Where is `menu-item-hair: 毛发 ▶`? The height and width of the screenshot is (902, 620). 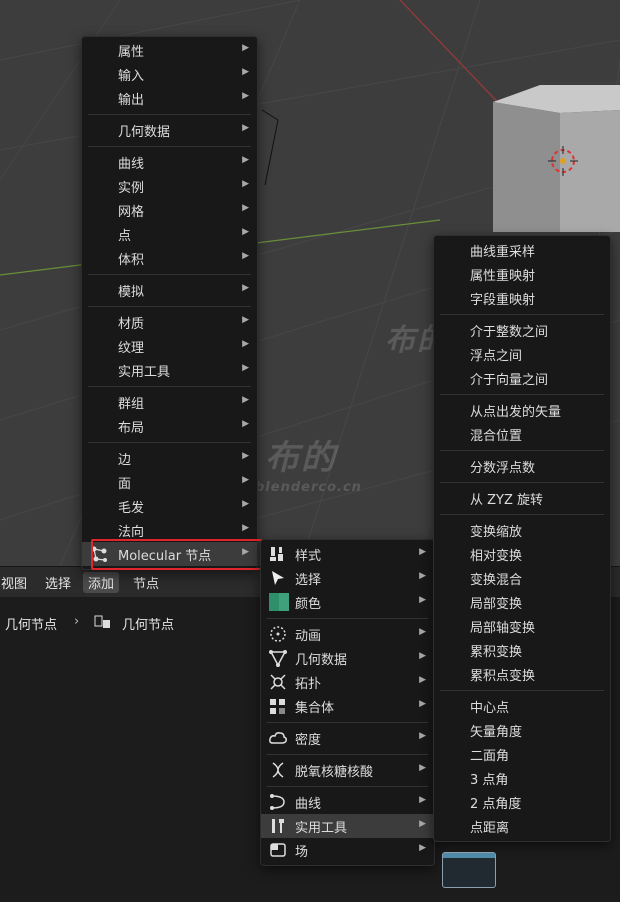
menu-item-hair: 毛发 ▶ is located at coordinates (169, 506).